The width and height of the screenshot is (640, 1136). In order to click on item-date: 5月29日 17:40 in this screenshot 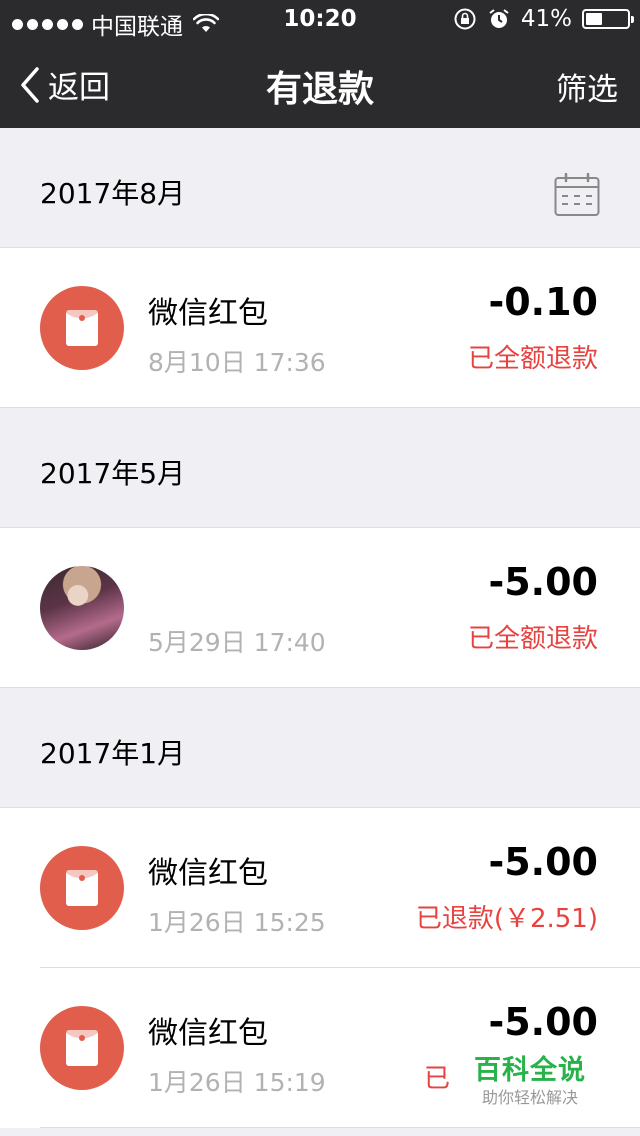, I will do `click(237, 642)`.